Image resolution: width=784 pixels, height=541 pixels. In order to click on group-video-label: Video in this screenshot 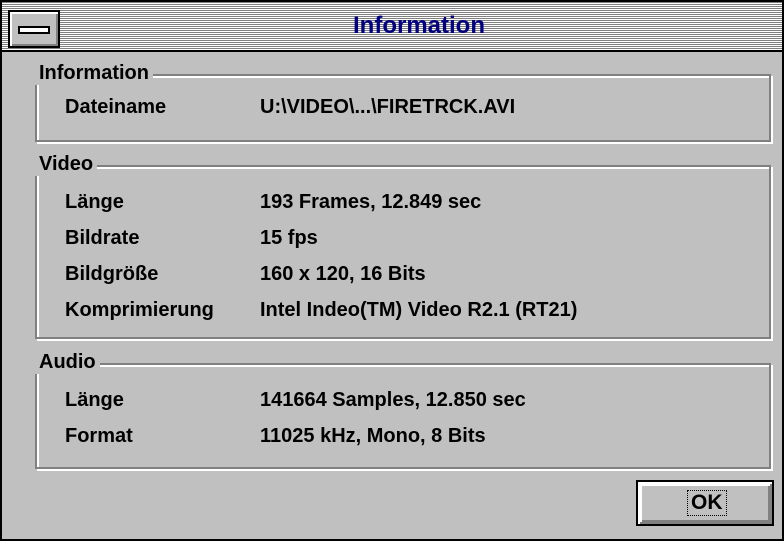, I will do `click(66, 164)`.